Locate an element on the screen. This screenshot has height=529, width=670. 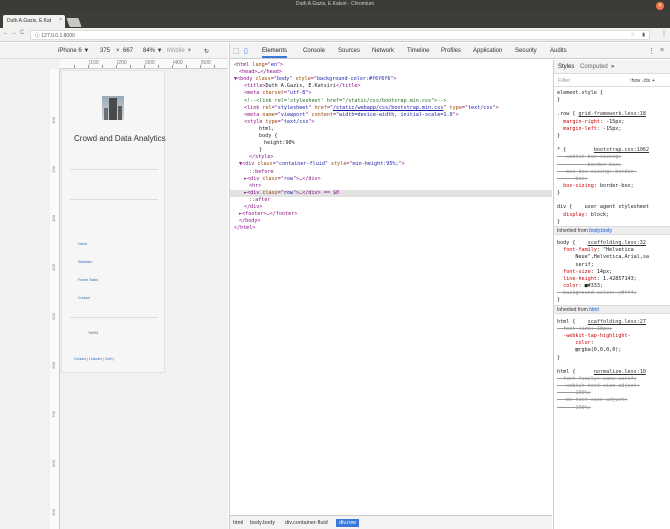
dom-node-line: ►<footer>…</footer> is located at coordinates (391, 214).